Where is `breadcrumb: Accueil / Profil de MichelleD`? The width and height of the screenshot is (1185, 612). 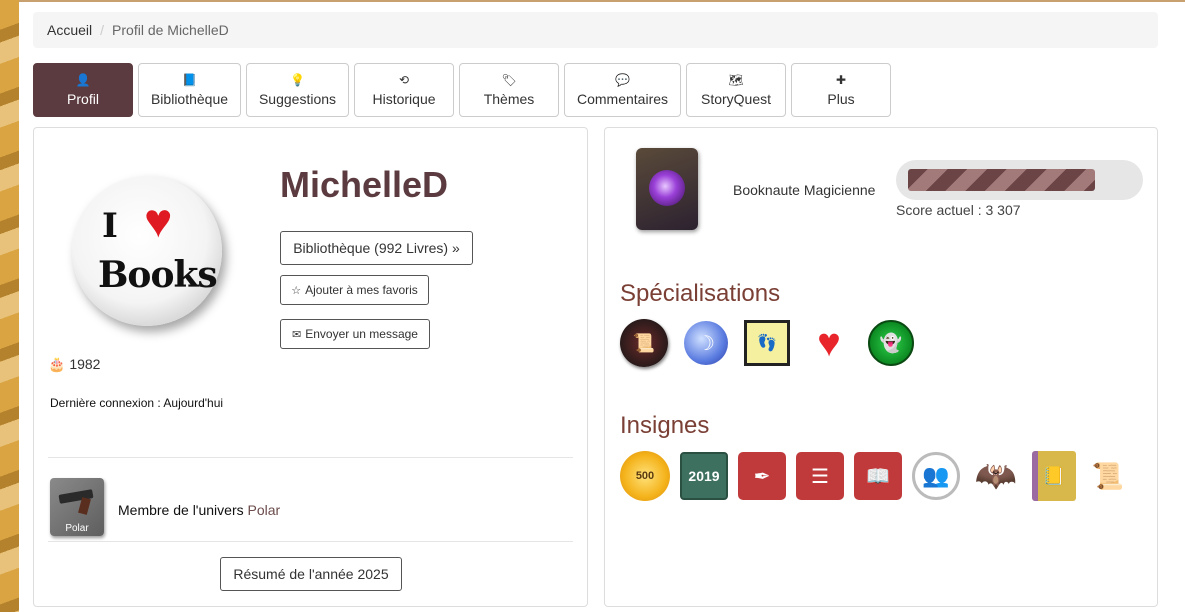 breadcrumb: Accueil / Profil de MichelleD is located at coordinates (595, 30).